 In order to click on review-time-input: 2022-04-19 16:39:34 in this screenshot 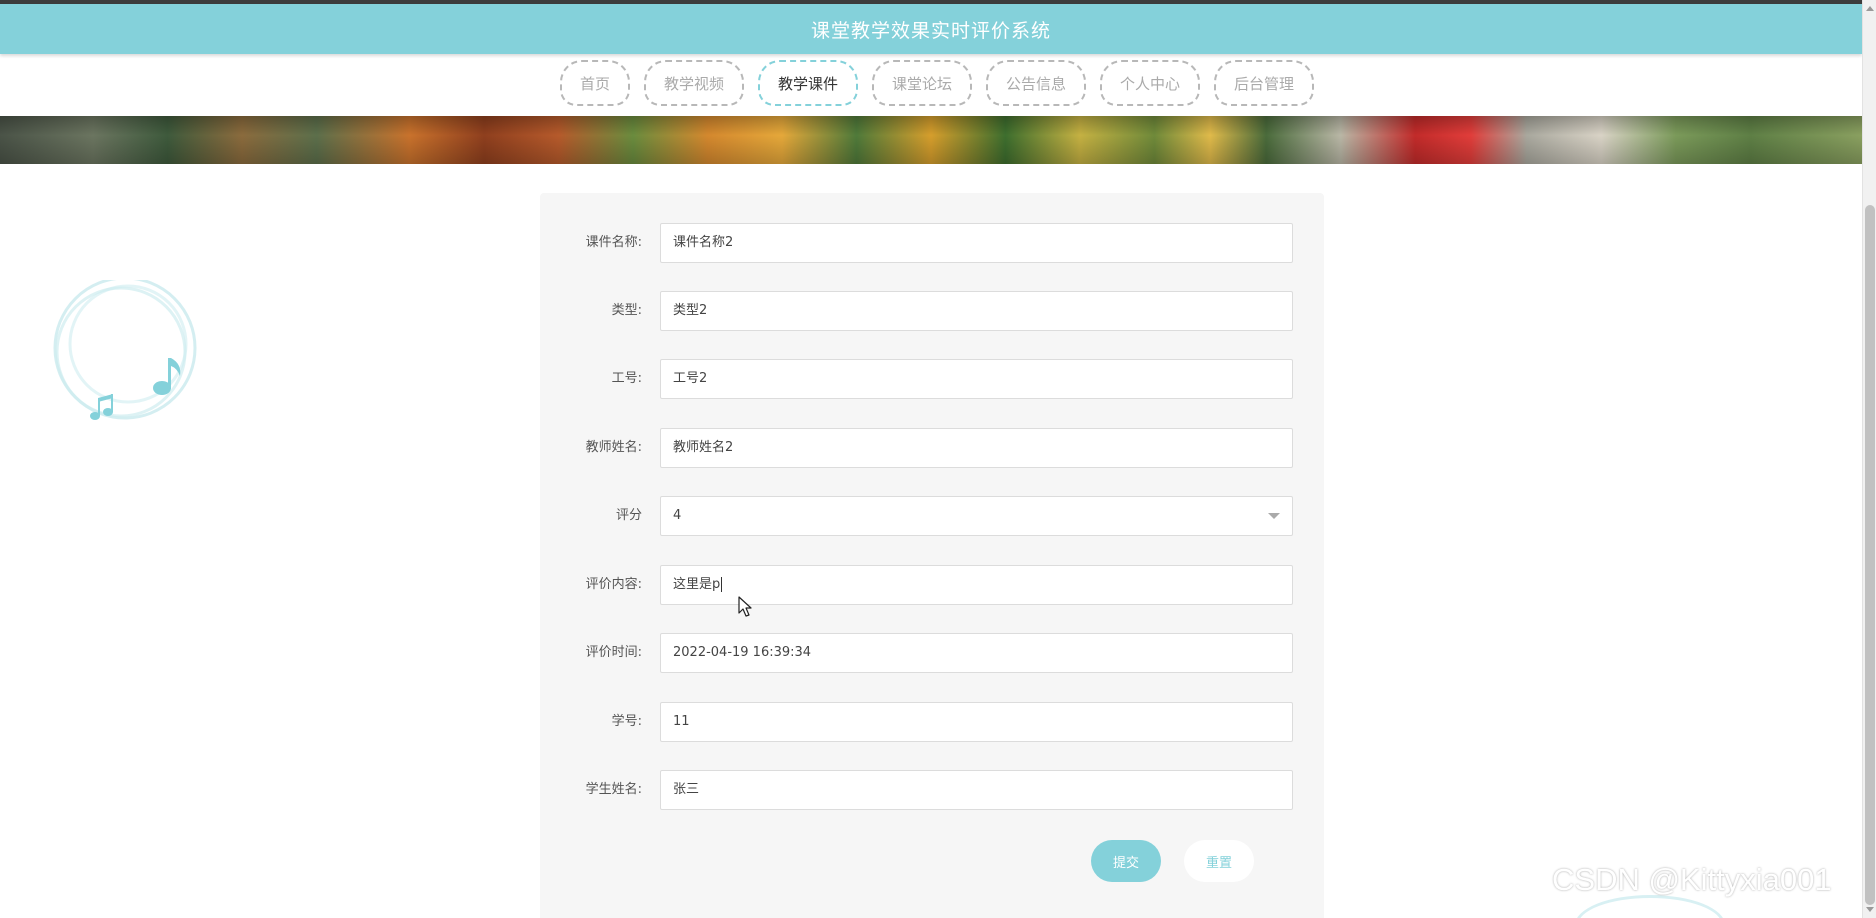, I will do `click(976, 653)`.